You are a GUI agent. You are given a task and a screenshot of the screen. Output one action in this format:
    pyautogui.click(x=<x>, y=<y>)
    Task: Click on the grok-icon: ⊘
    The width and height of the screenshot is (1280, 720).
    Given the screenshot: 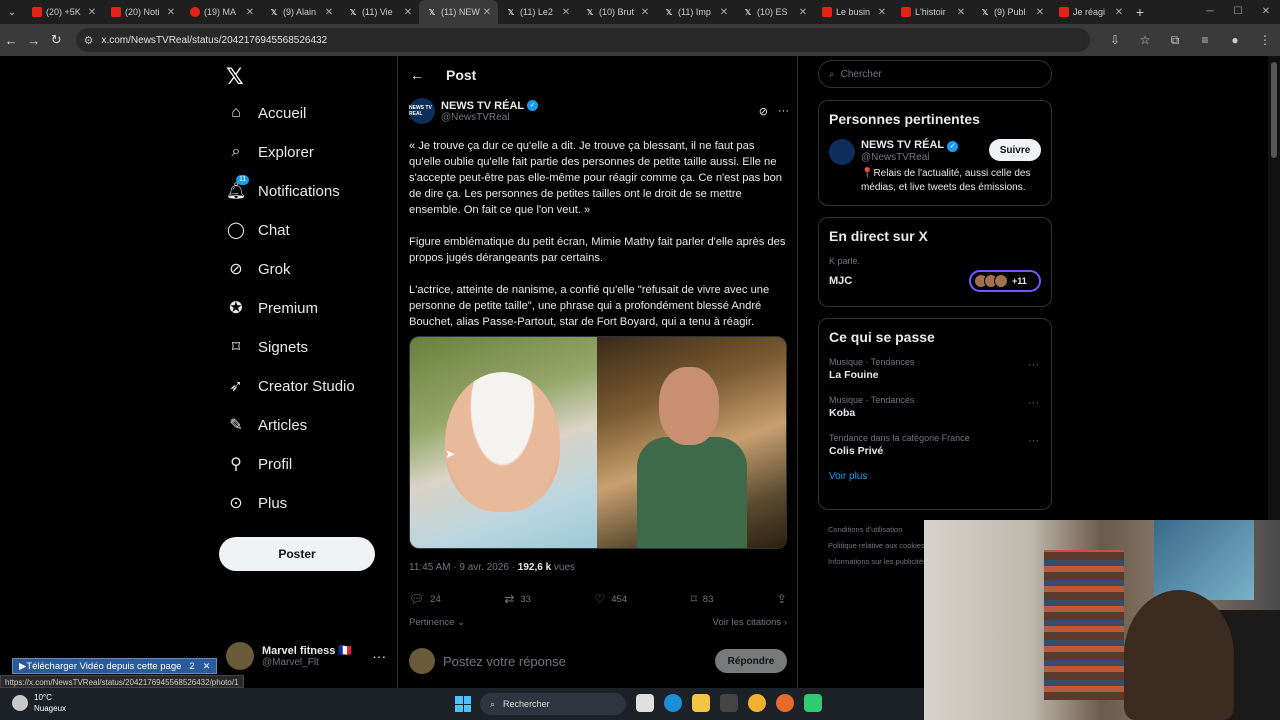 What is the action you would take?
    pyautogui.click(x=763, y=111)
    